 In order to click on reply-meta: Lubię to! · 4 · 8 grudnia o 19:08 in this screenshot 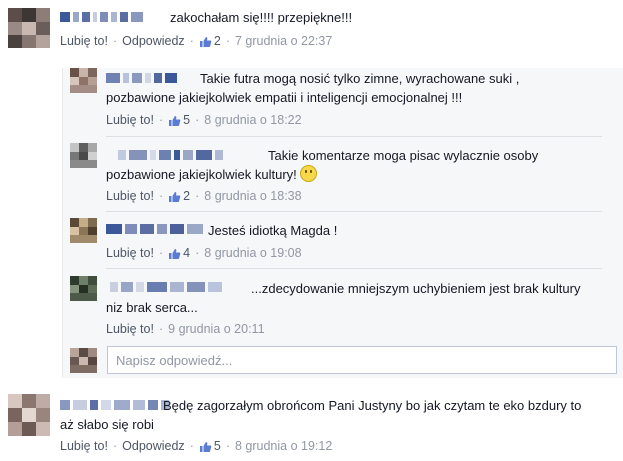, I will do `click(204, 253)`.